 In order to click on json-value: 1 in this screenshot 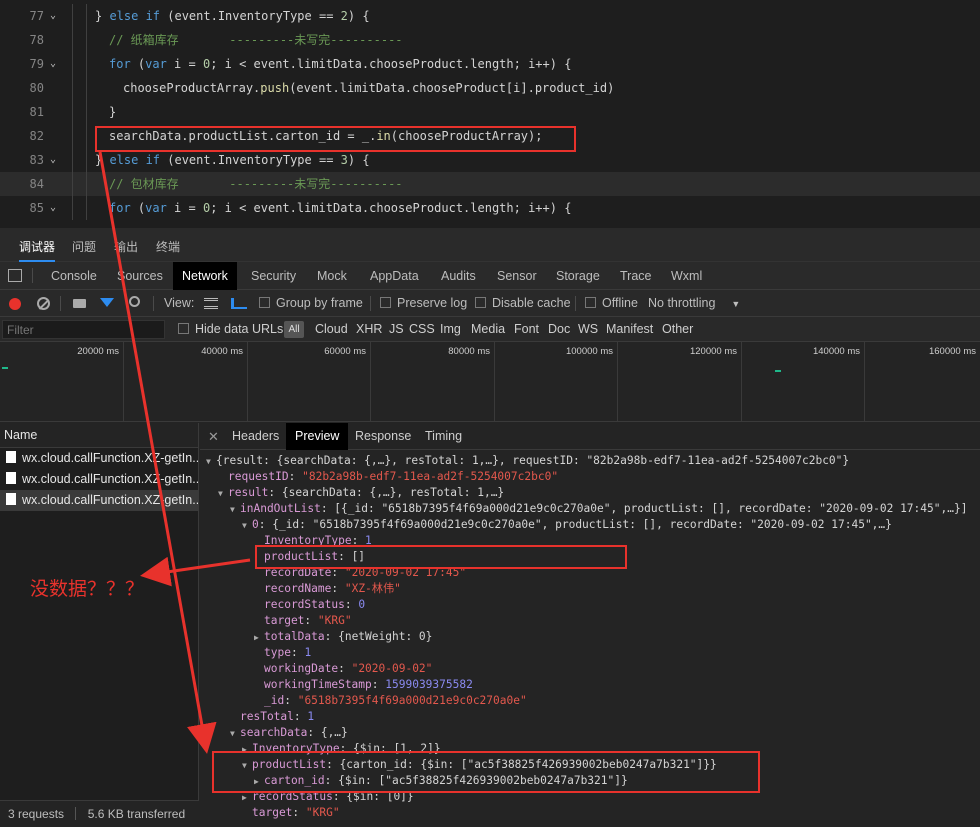, I will do `click(311, 716)`.